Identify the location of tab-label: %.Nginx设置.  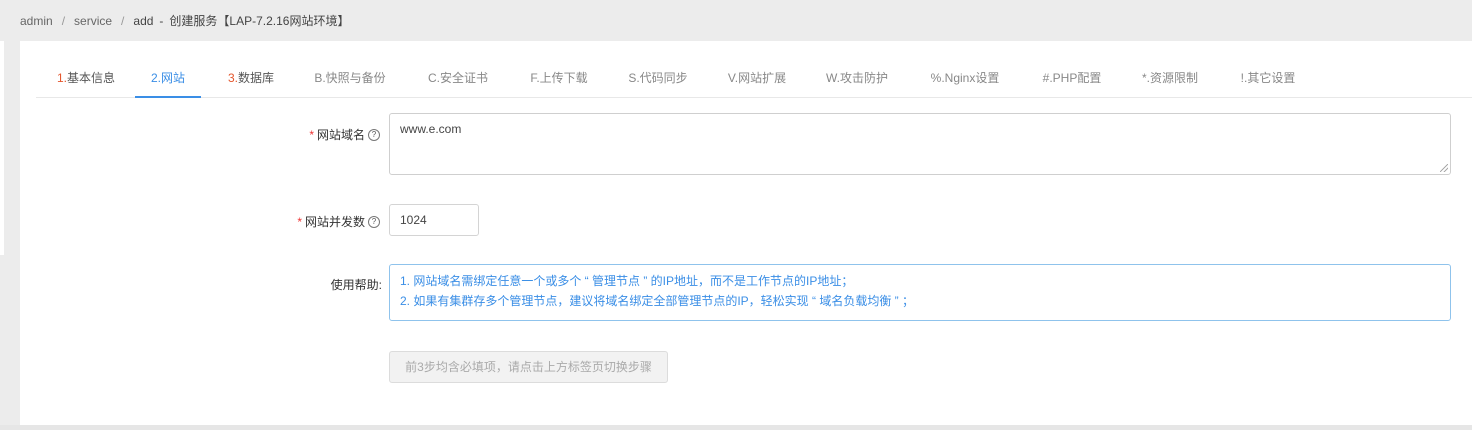
(965, 78).